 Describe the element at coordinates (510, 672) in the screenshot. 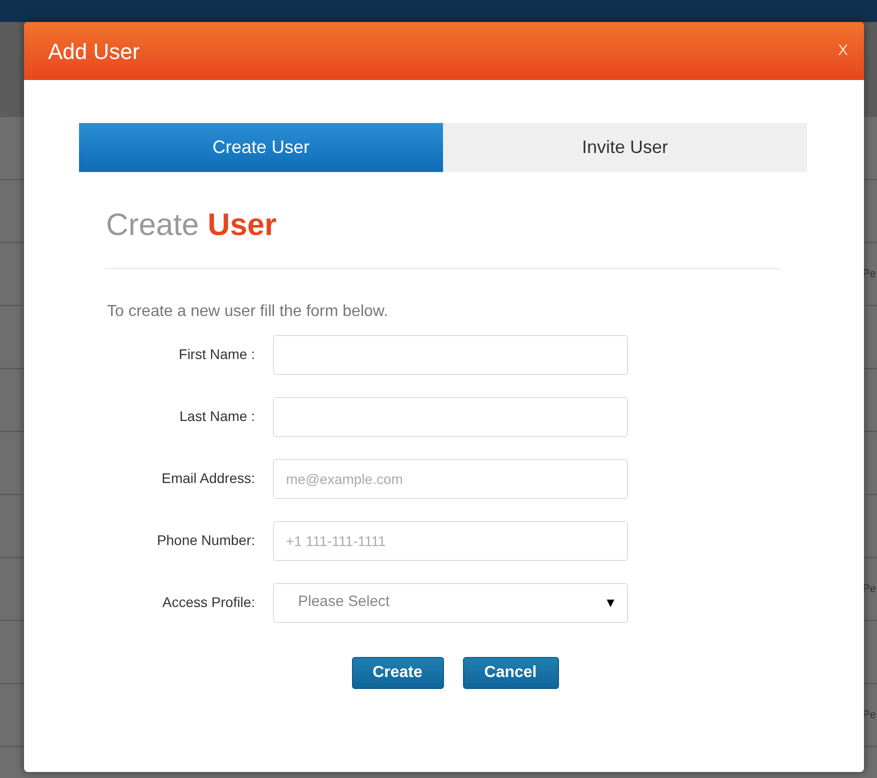

I see `cancel-button: Cancel` at that location.